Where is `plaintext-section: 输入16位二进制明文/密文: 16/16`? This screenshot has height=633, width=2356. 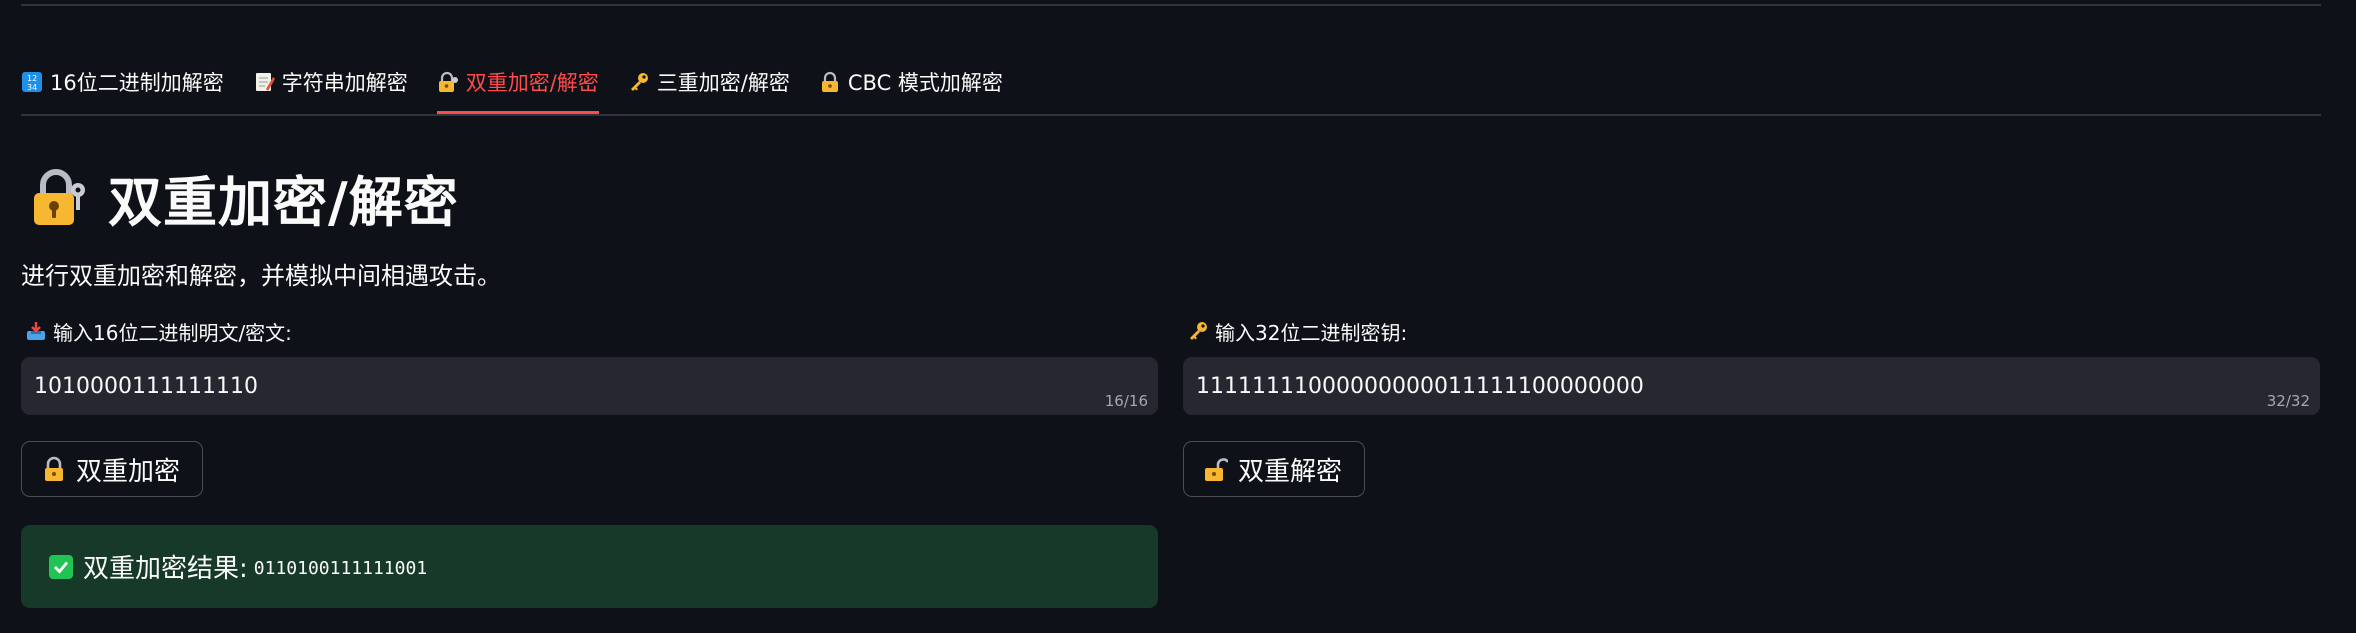
plaintext-section: 输入16位二进制明文/密文: 16/16 is located at coordinates (589, 365).